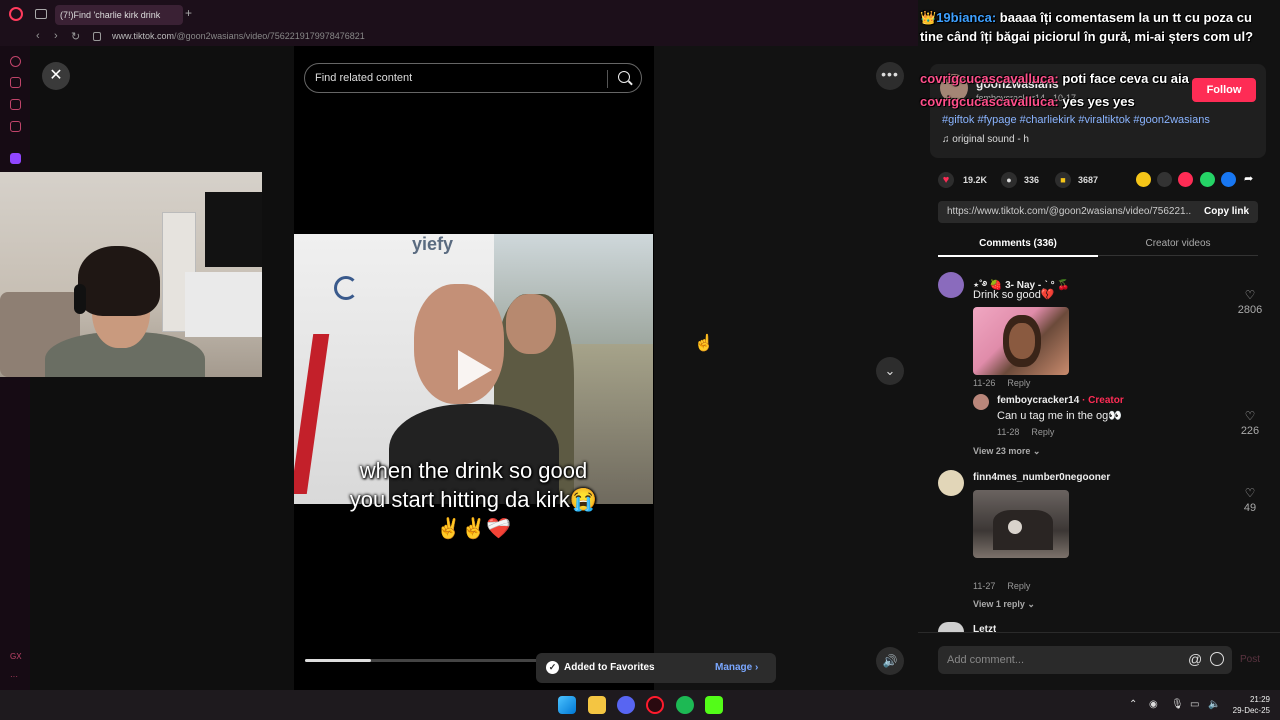  I want to click on spotify-icon, so click(685, 705).